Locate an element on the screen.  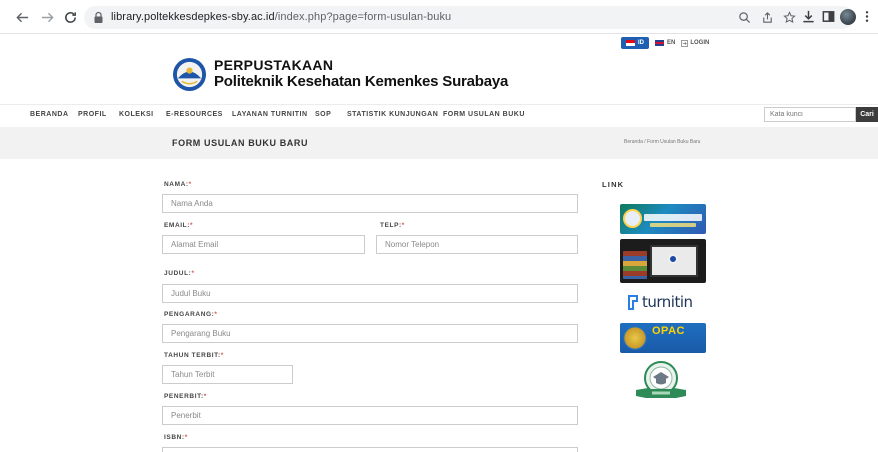
telp-label: TELP:* is located at coordinates (392, 225).